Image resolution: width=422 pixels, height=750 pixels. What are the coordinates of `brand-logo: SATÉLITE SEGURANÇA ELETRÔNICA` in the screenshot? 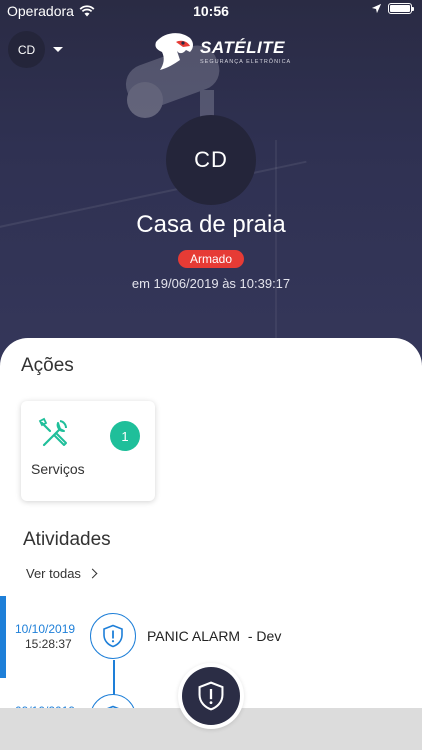 It's located at (220, 51).